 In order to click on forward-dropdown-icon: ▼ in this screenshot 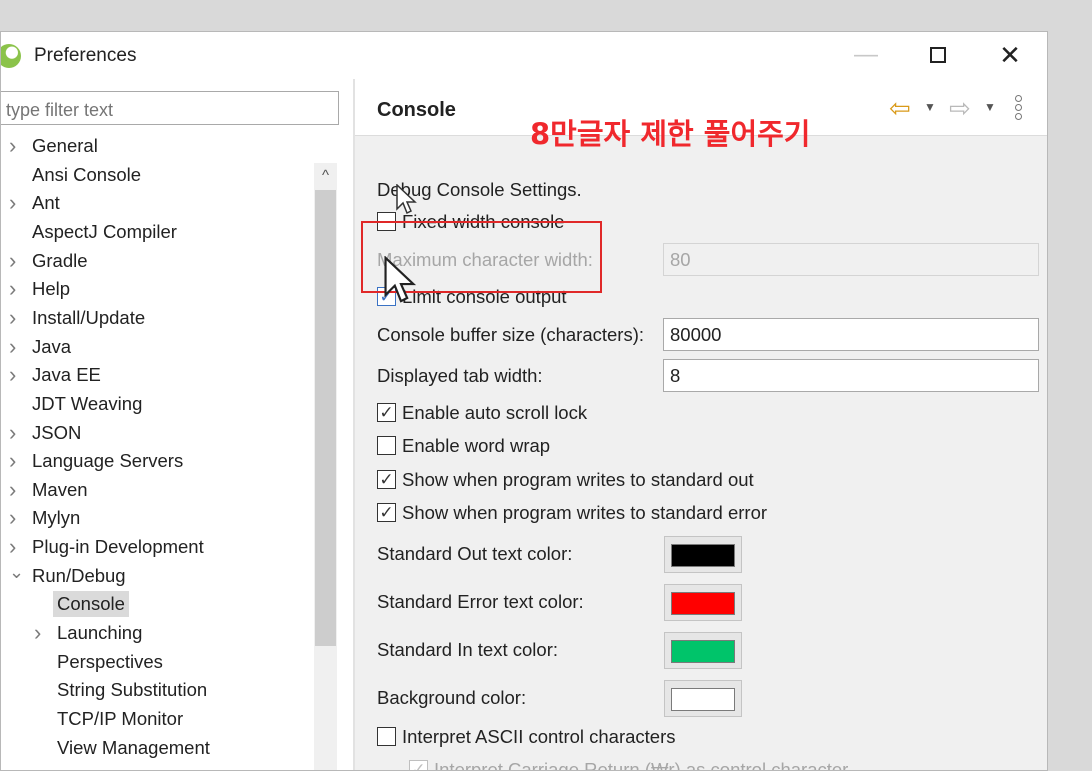, I will do `click(990, 107)`.